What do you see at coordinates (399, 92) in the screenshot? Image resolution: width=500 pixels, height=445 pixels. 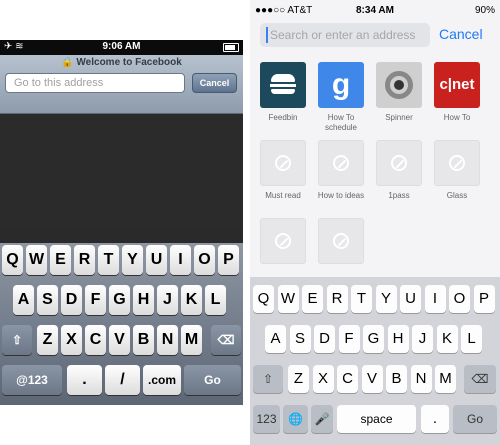 I see `favorite-item: Spinner` at bounding box center [399, 92].